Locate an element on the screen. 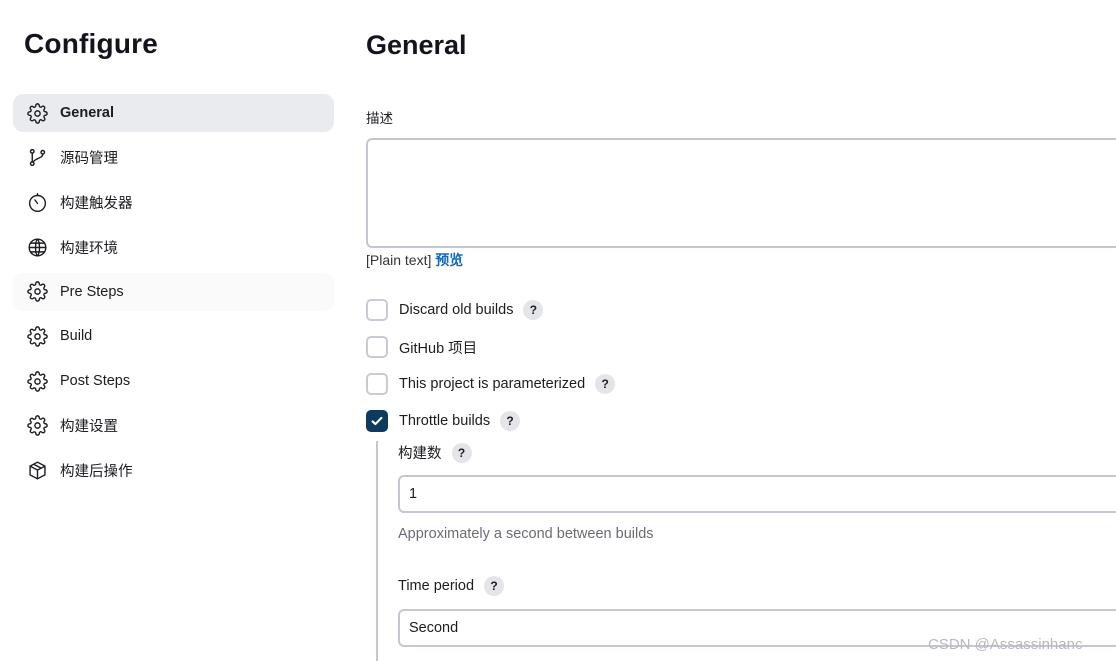  sidebar-title: Configure is located at coordinates (91, 43).